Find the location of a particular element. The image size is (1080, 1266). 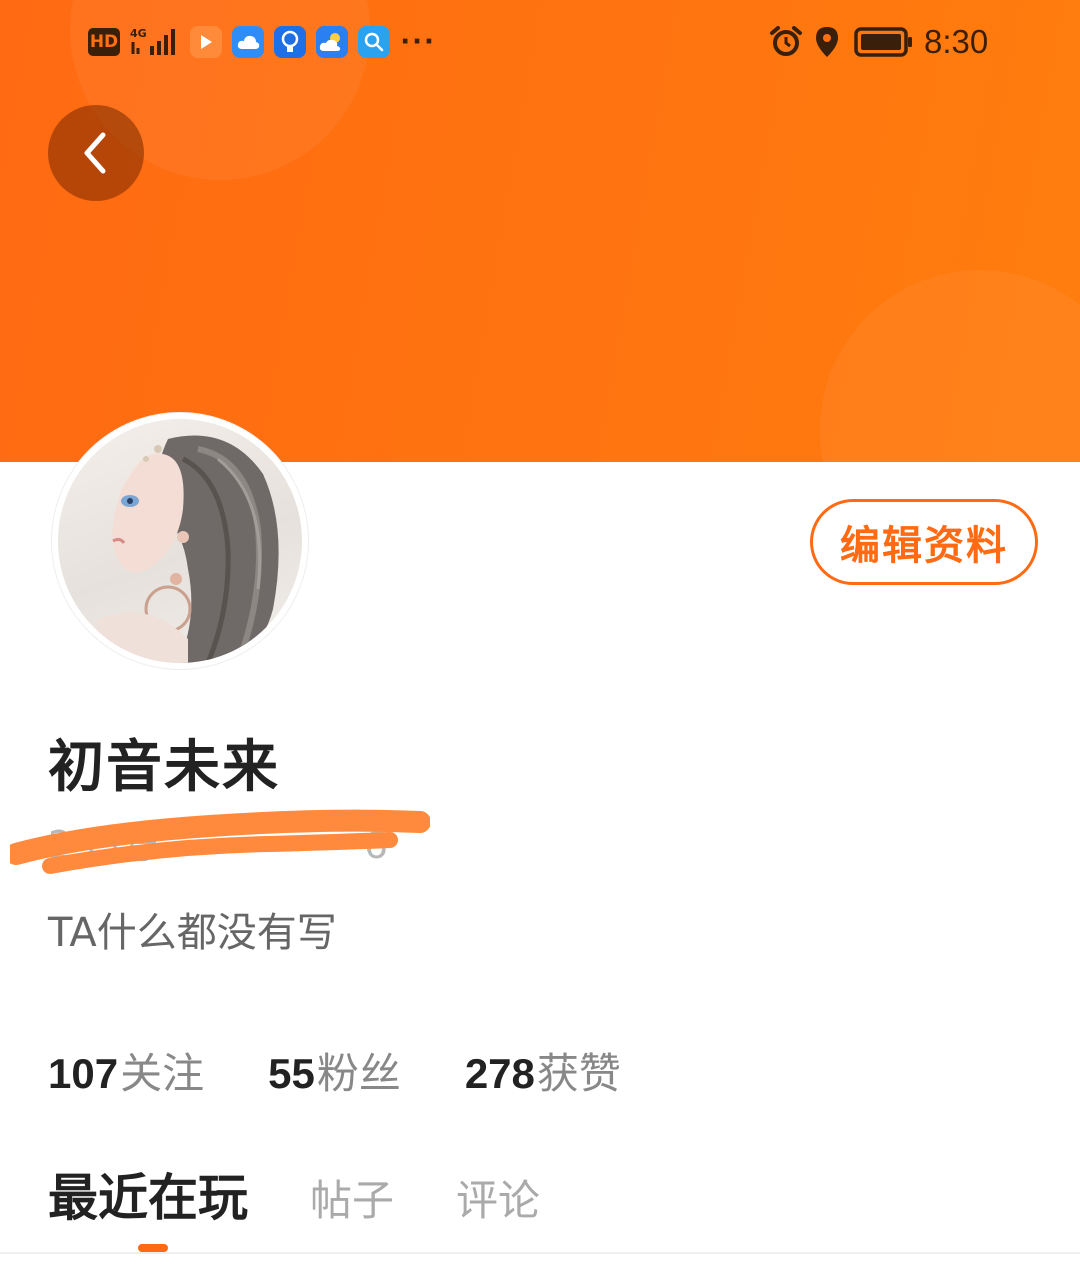

stat-label: 粉丝 is located at coordinates (358, 1073).